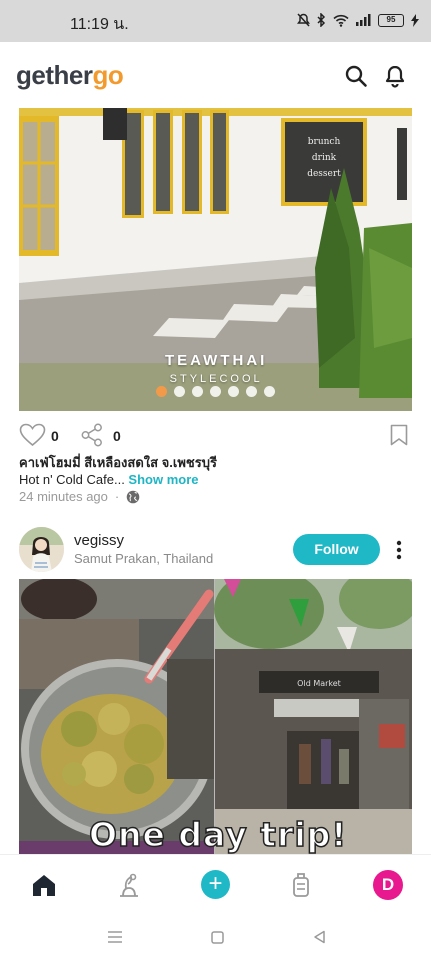 The image size is (431, 960). I want to click on svg-text: brunch, so click(324, 142).